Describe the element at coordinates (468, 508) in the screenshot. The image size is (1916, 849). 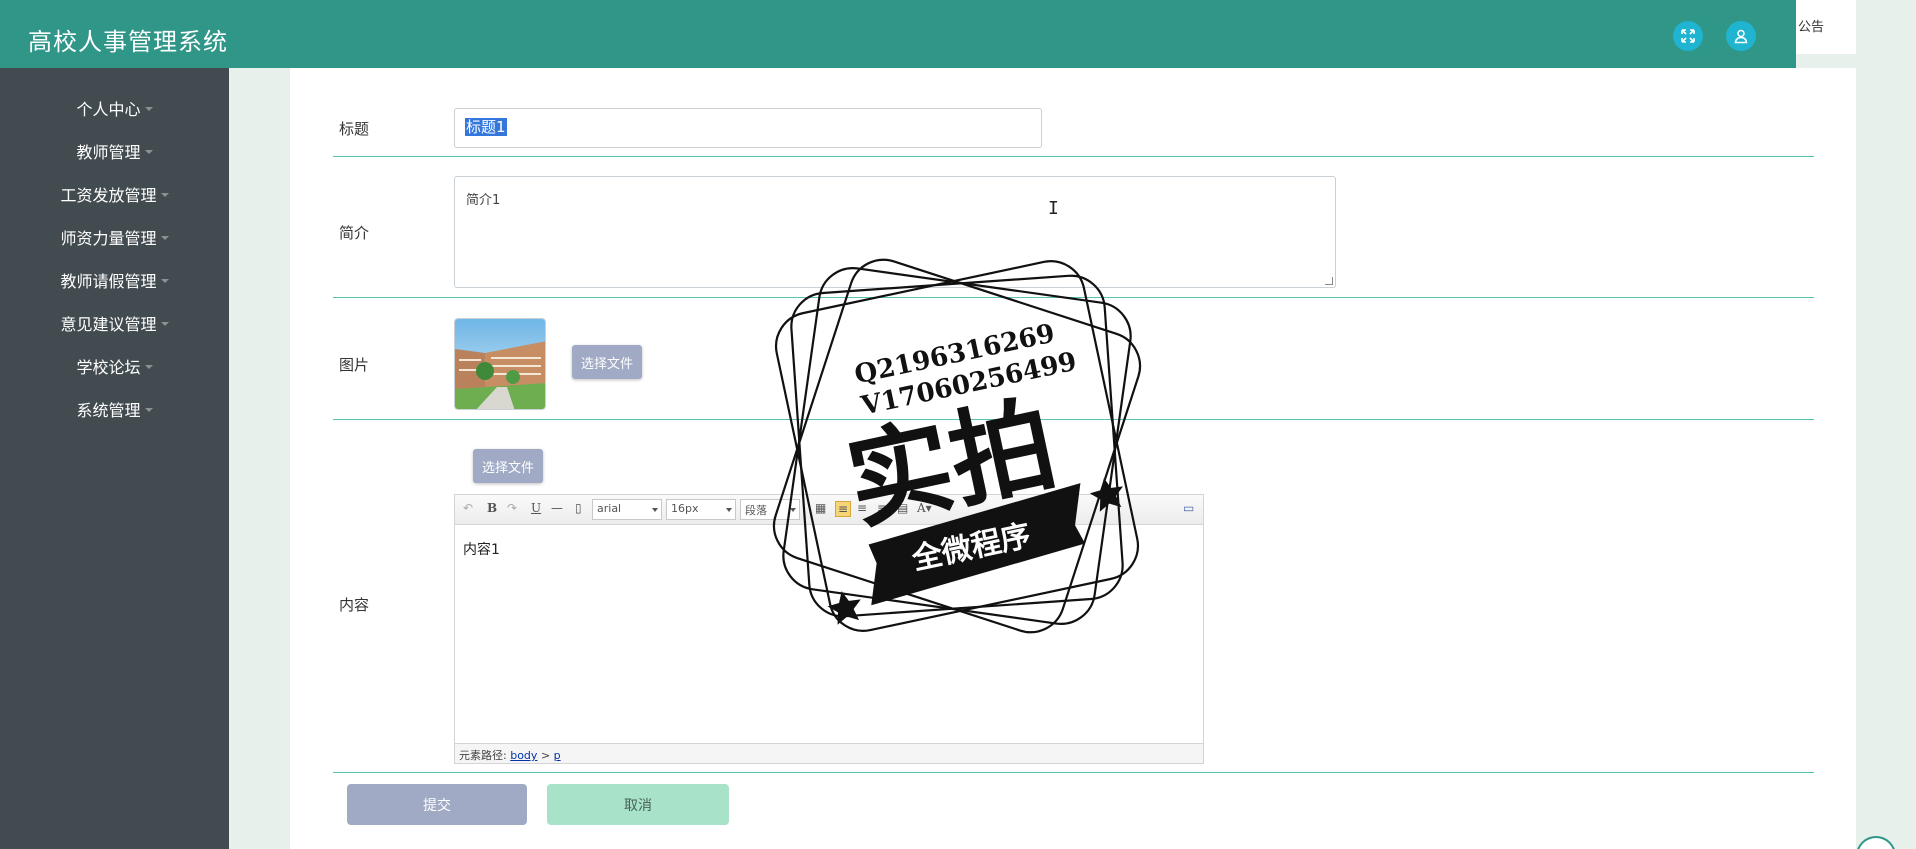
I see `undo-icon: ↶` at that location.